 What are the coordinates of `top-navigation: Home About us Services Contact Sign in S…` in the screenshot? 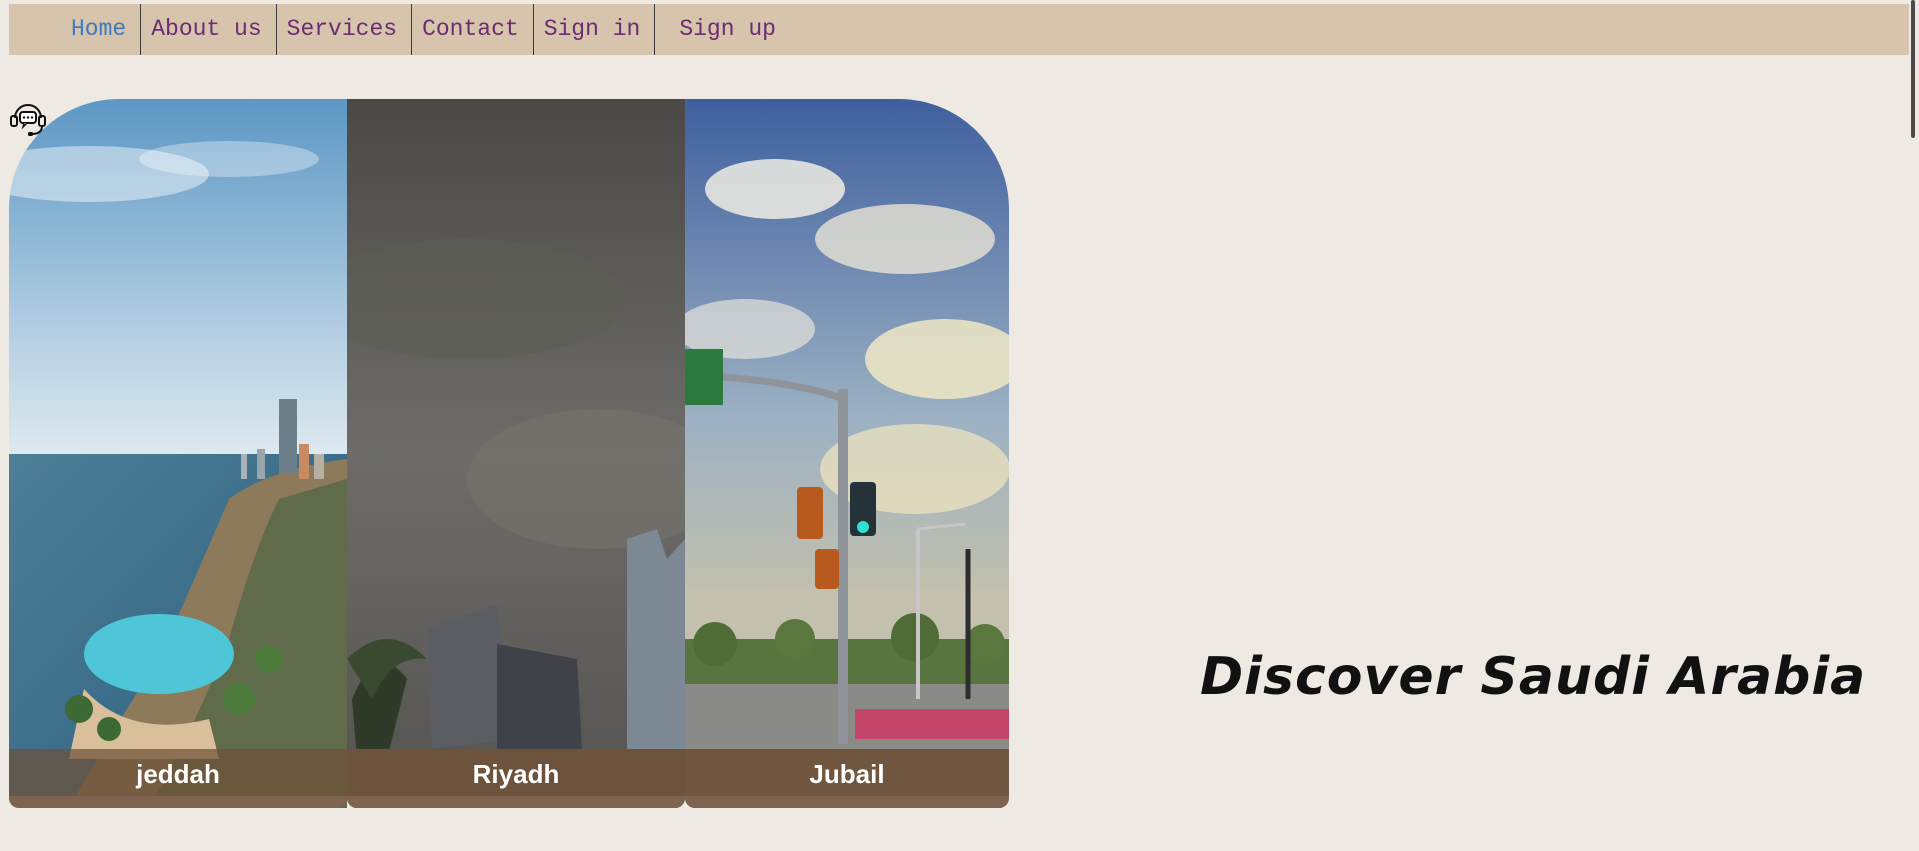 It's located at (959, 29).